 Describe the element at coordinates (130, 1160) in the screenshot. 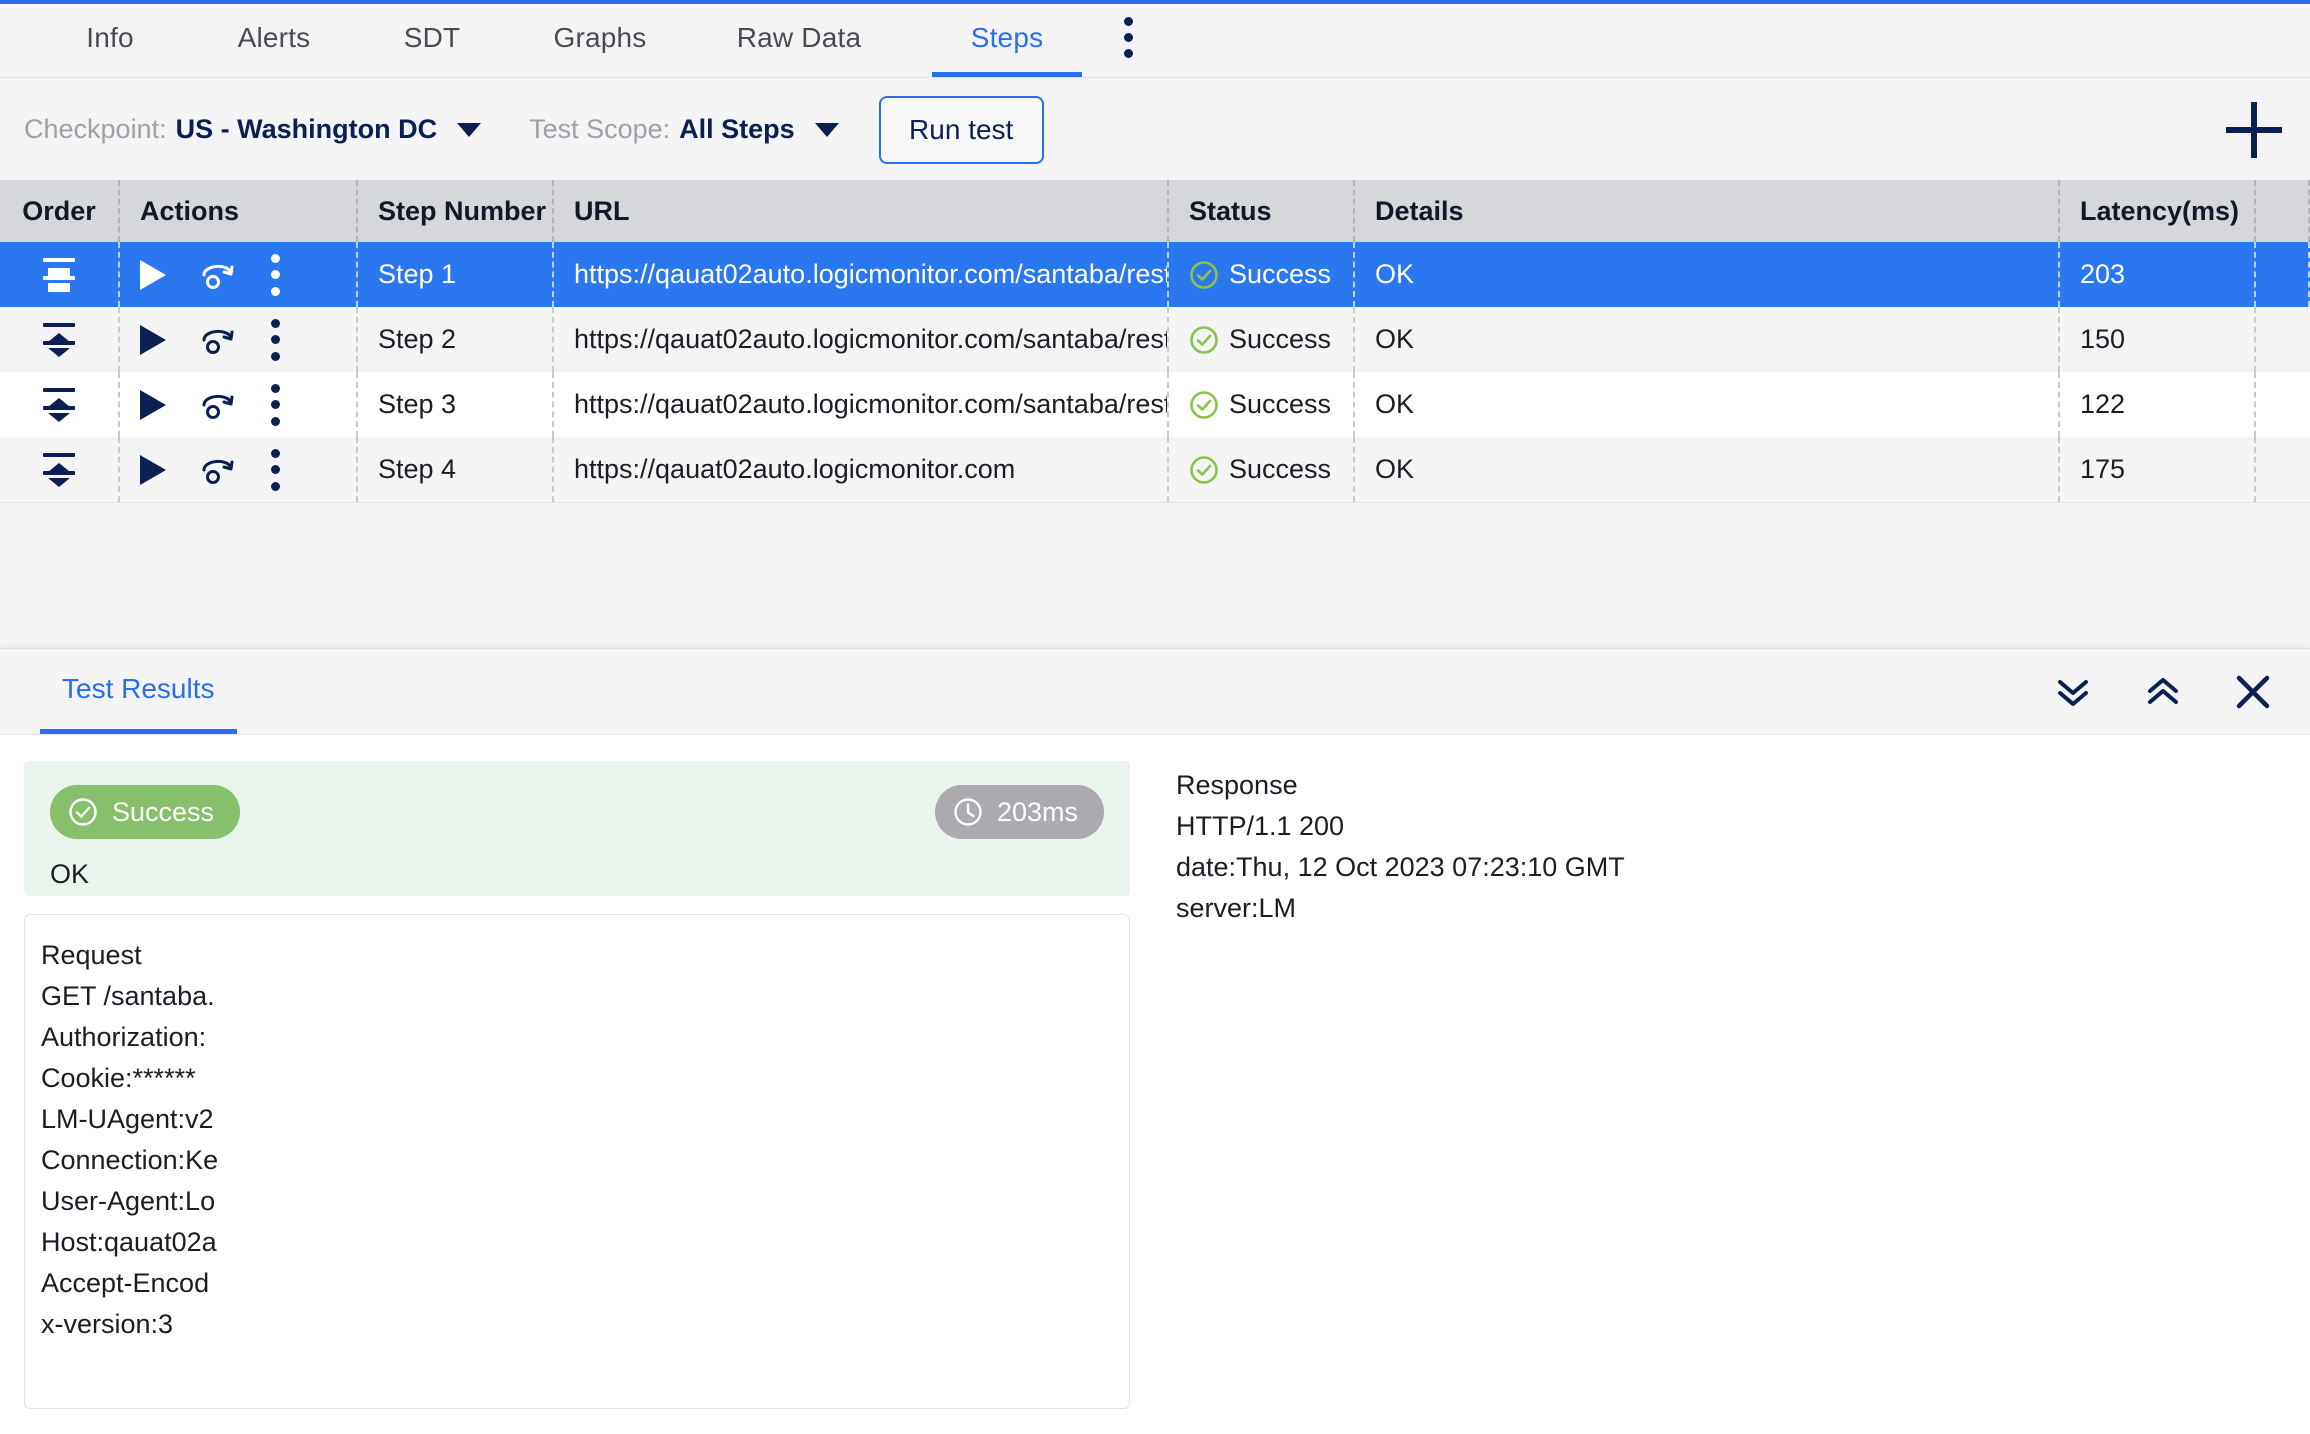

I see `request-line: Connection:Ke` at that location.